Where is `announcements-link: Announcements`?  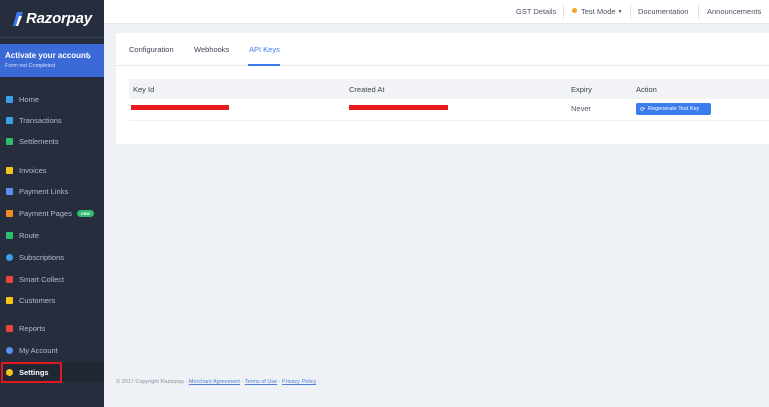 announcements-link: Announcements is located at coordinates (734, 11).